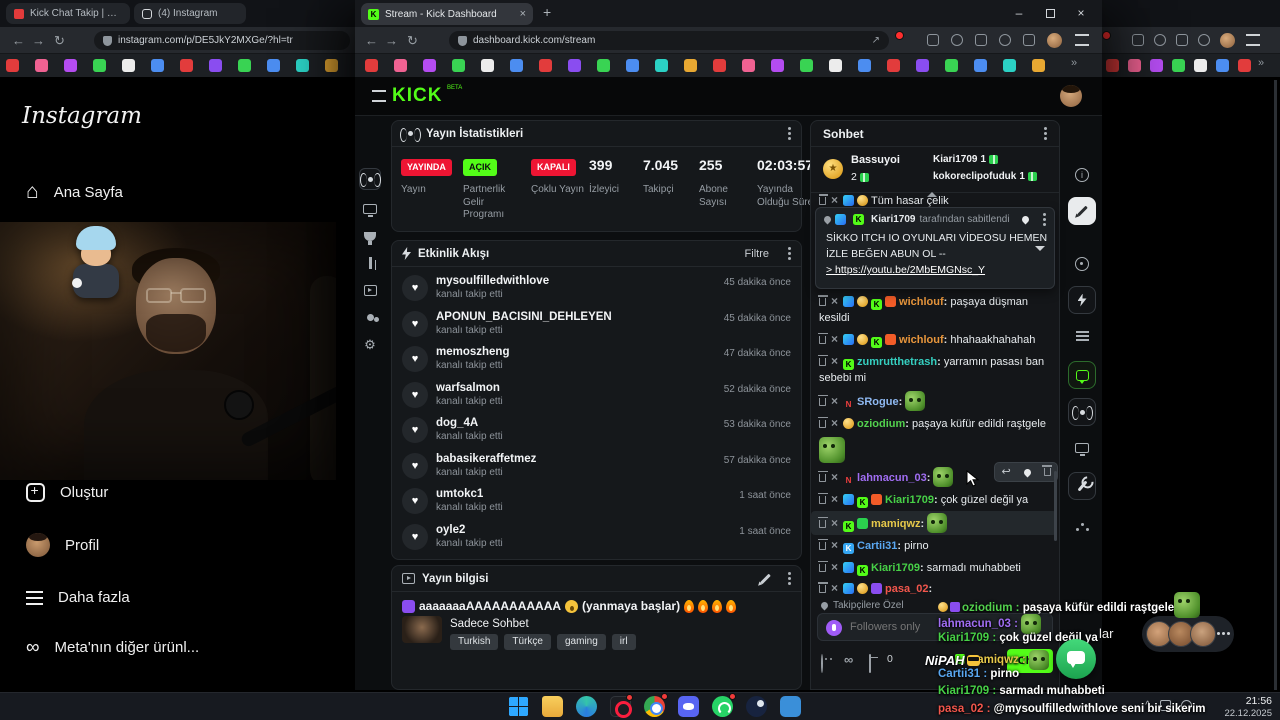 The height and width of the screenshot is (720, 1280). Describe the element at coordinates (566, 459) in the screenshot. I see `follower-username: babasikeraffetmez` at that location.